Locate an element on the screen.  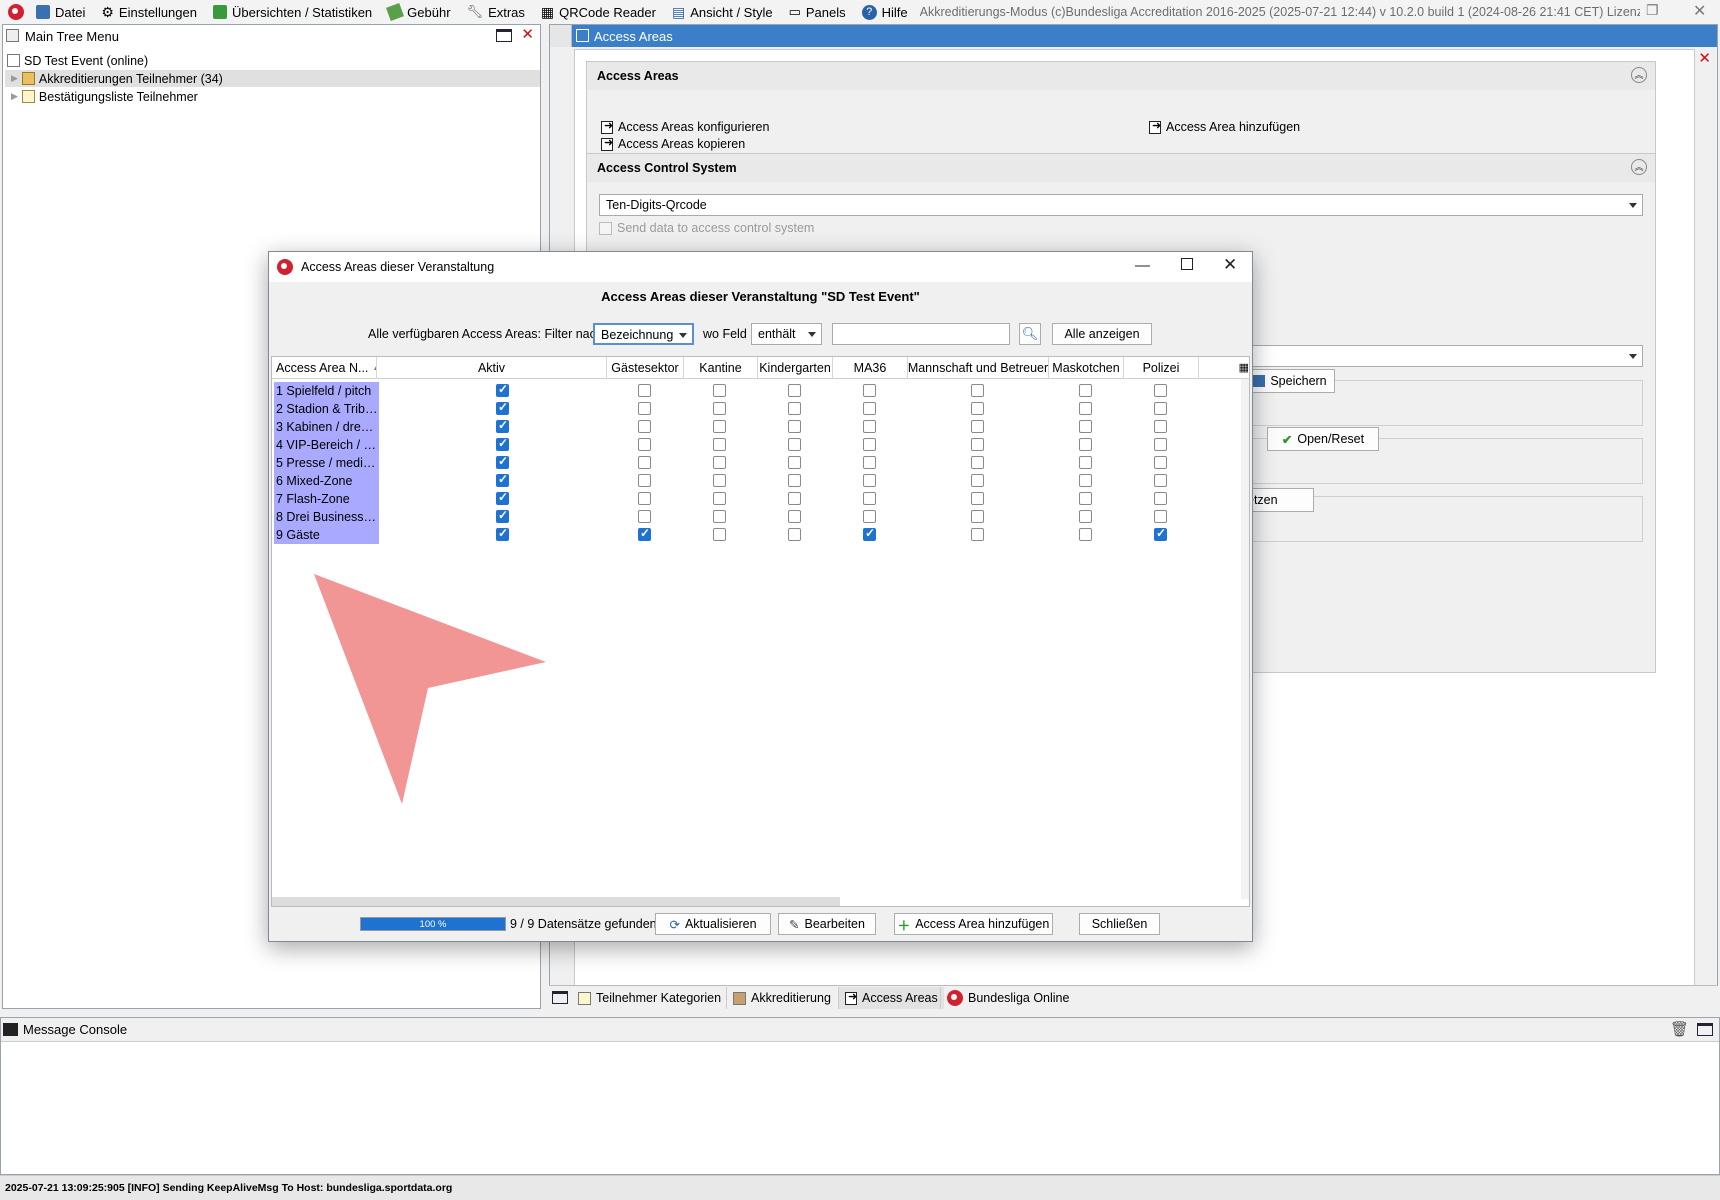
filter-field-select: Bezeichnung is located at coordinates (643, 334).